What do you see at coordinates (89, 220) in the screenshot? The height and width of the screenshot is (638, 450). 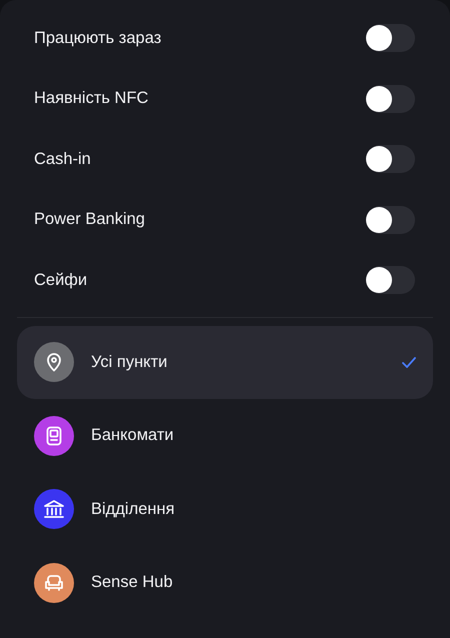 I see `filter-label: Power Banking` at bounding box center [89, 220].